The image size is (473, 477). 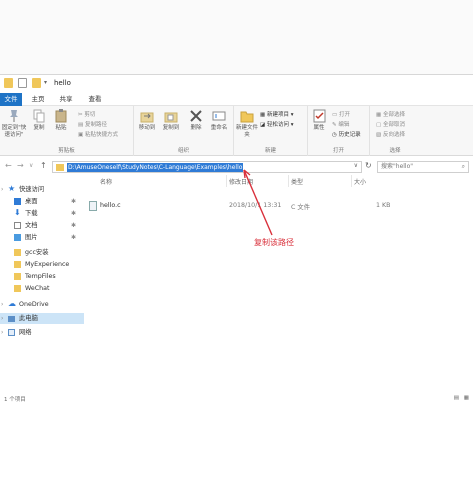 What do you see at coordinates (466, 398) in the screenshot?
I see `large-icons-view-icon: ▦` at bounding box center [466, 398].